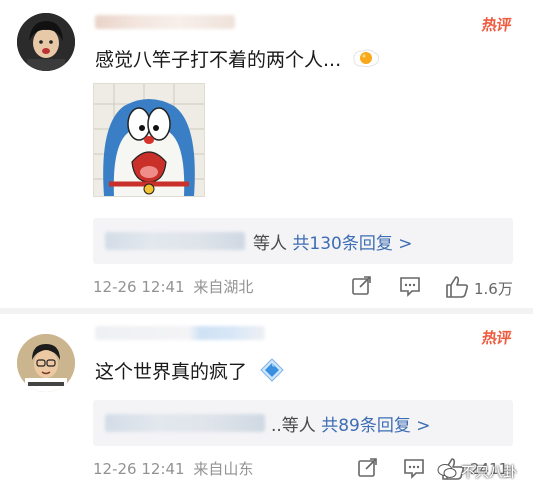 Image resolution: width=533 pixels, height=494 pixels. Describe the element at coordinates (190, 372) in the screenshot. I see `comment-text: 这个世界真的疯了` at that location.